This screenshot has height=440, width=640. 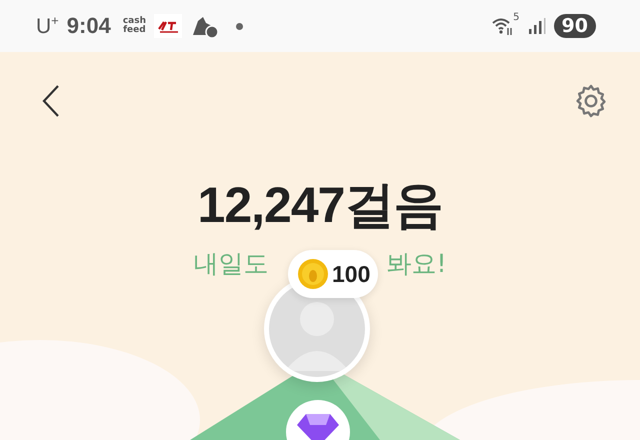 What do you see at coordinates (516, 17) in the screenshot?
I see `network-type: 5` at bounding box center [516, 17].